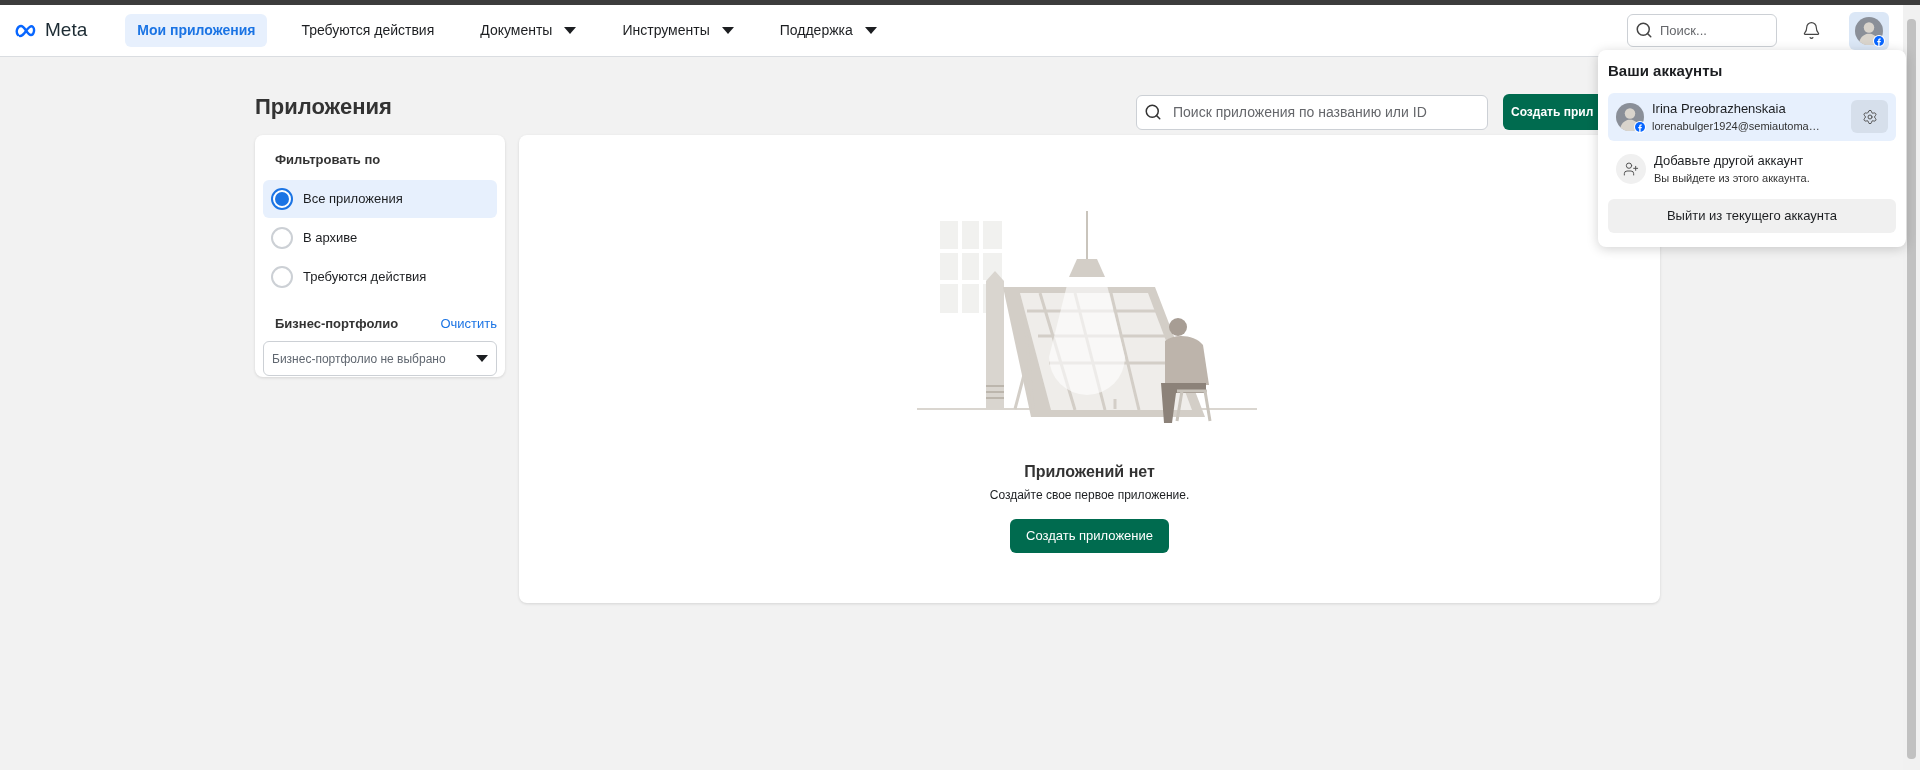 The width and height of the screenshot is (1920, 770). Describe the element at coordinates (353, 198) in the screenshot. I see `option-label: Все приложения` at that location.